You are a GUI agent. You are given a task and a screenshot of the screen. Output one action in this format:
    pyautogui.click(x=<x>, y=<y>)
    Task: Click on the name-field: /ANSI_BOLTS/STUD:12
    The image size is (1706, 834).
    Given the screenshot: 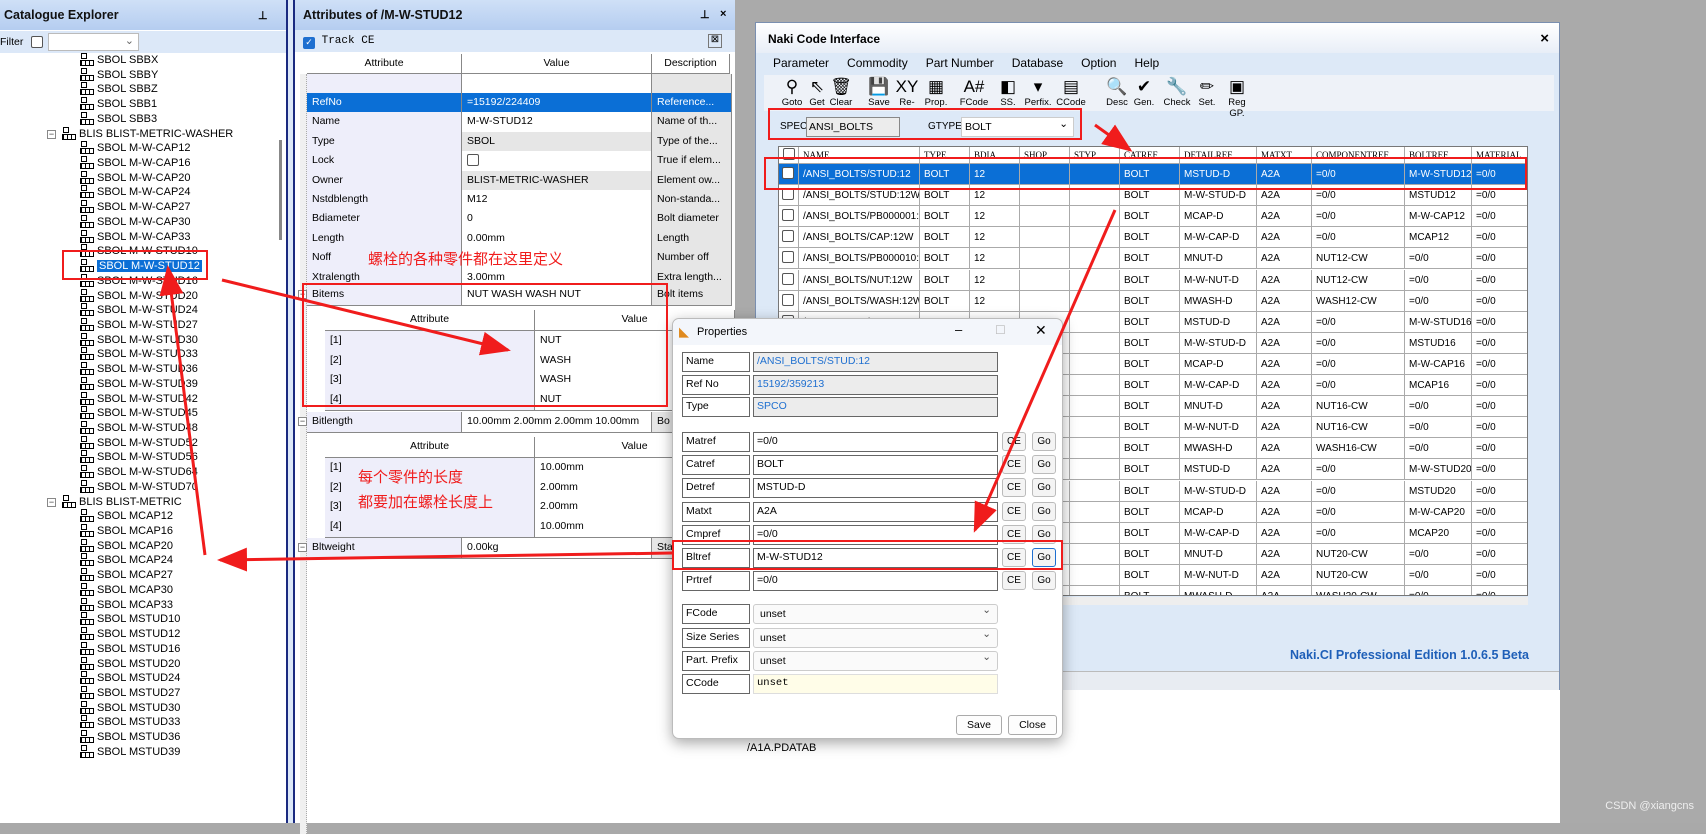 What is the action you would take?
    pyautogui.click(x=875, y=362)
    